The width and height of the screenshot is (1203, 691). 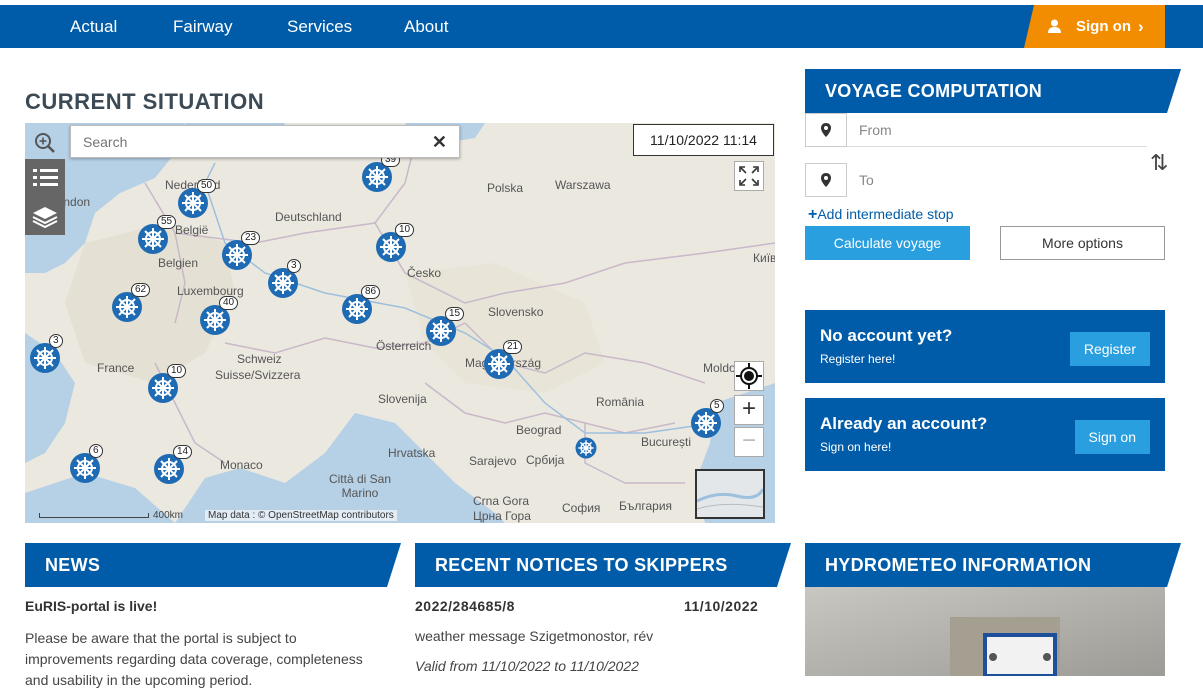 What do you see at coordinates (183, 452) in the screenshot?
I see `vessel-count-badge: 14` at bounding box center [183, 452].